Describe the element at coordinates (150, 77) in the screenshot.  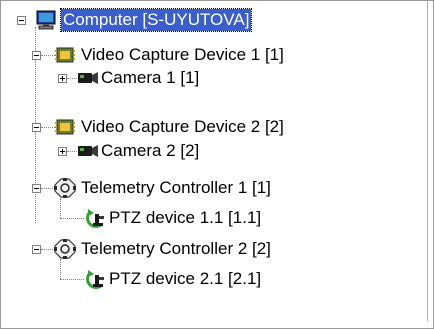
I see `tree-node-label: Camera 1 [1]` at that location.